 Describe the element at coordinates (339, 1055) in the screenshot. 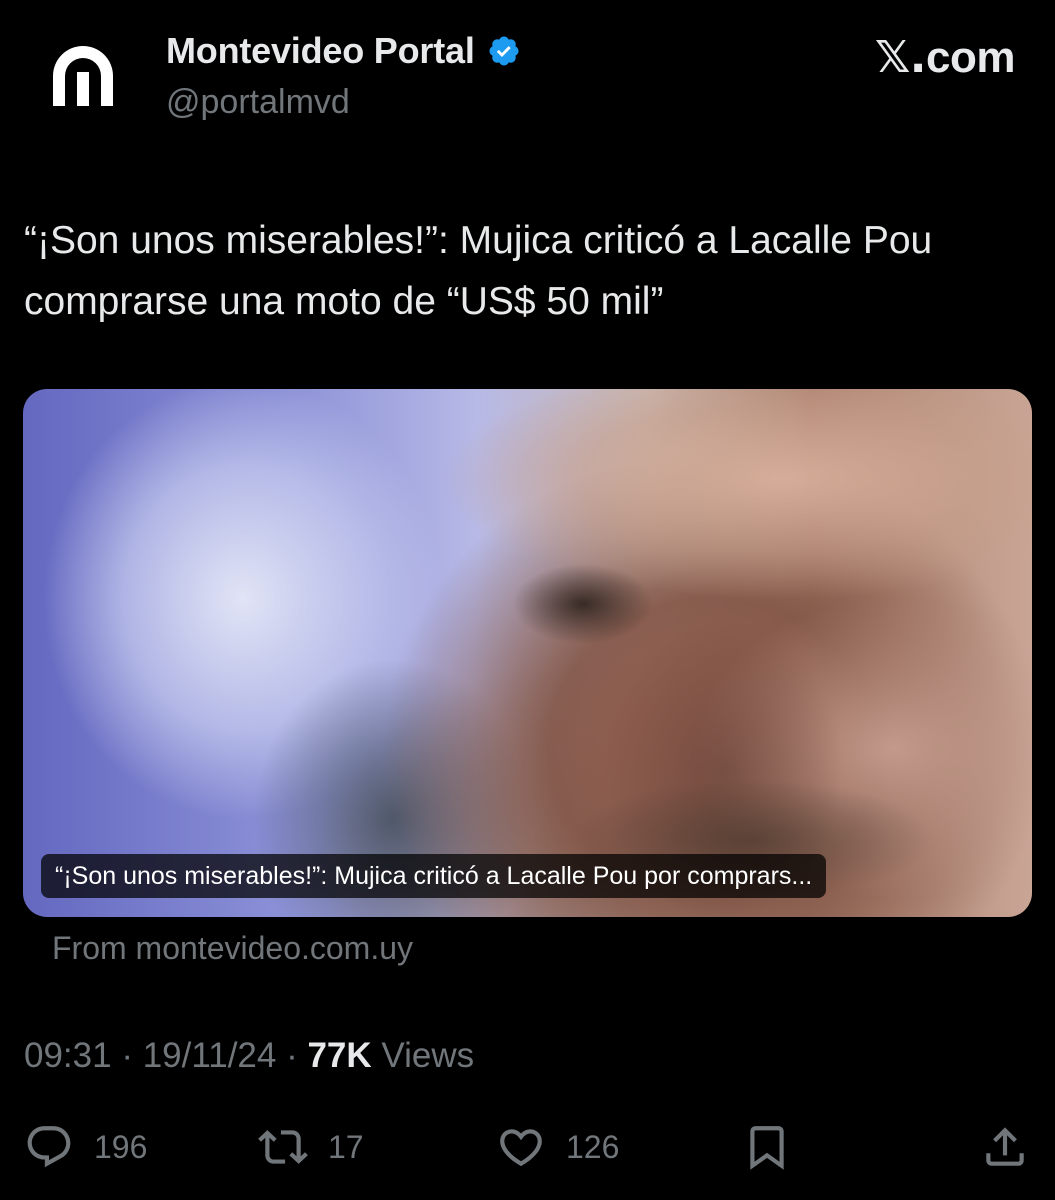

I see `views-count: 77K` at that location.